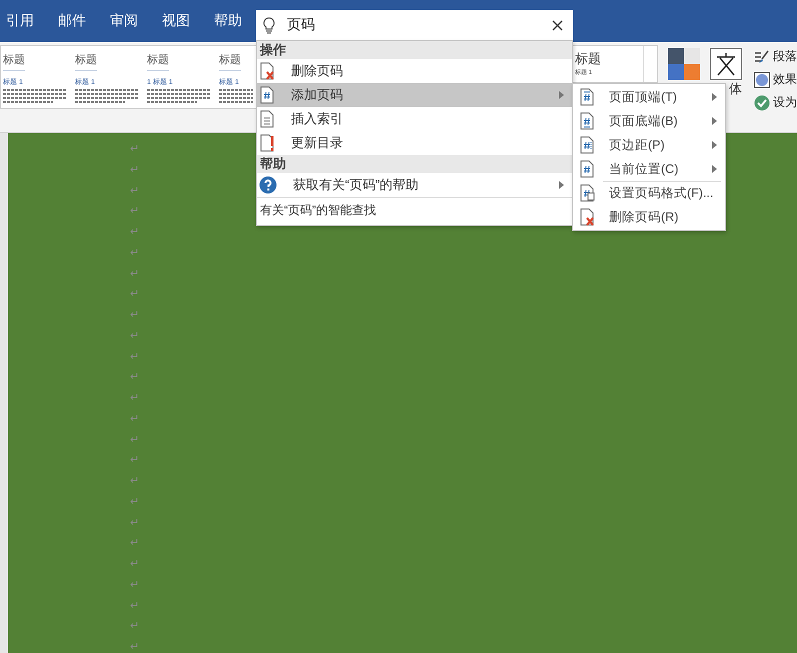 This screenshot has height=653, width=797. What do you see at coordinates (414, 211) in the screenshot?
I see `smart-lookup-link: 有关“页码”的智能查找` at bounding box center [414, 211].